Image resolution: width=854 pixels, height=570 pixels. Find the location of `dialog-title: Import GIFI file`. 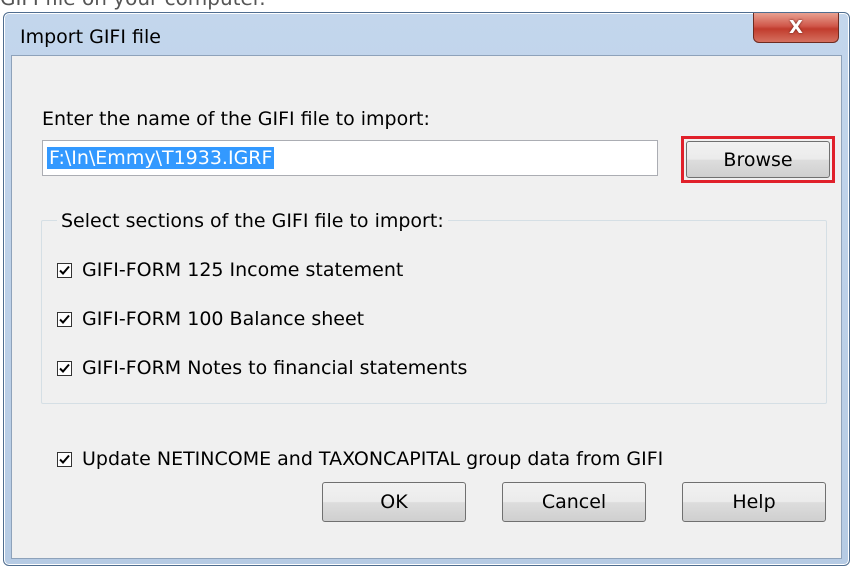

dialog-title: Import GIFI file is located at coordinates (90, 37).